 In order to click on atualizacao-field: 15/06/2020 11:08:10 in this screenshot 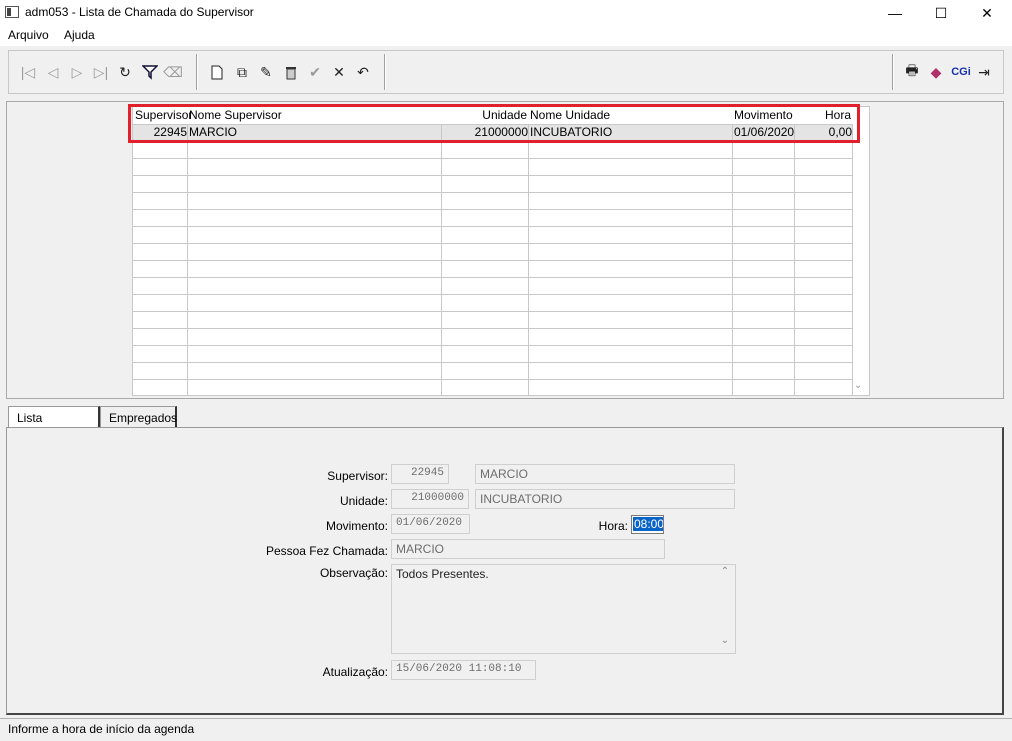, I will do `click(463, 670)`.